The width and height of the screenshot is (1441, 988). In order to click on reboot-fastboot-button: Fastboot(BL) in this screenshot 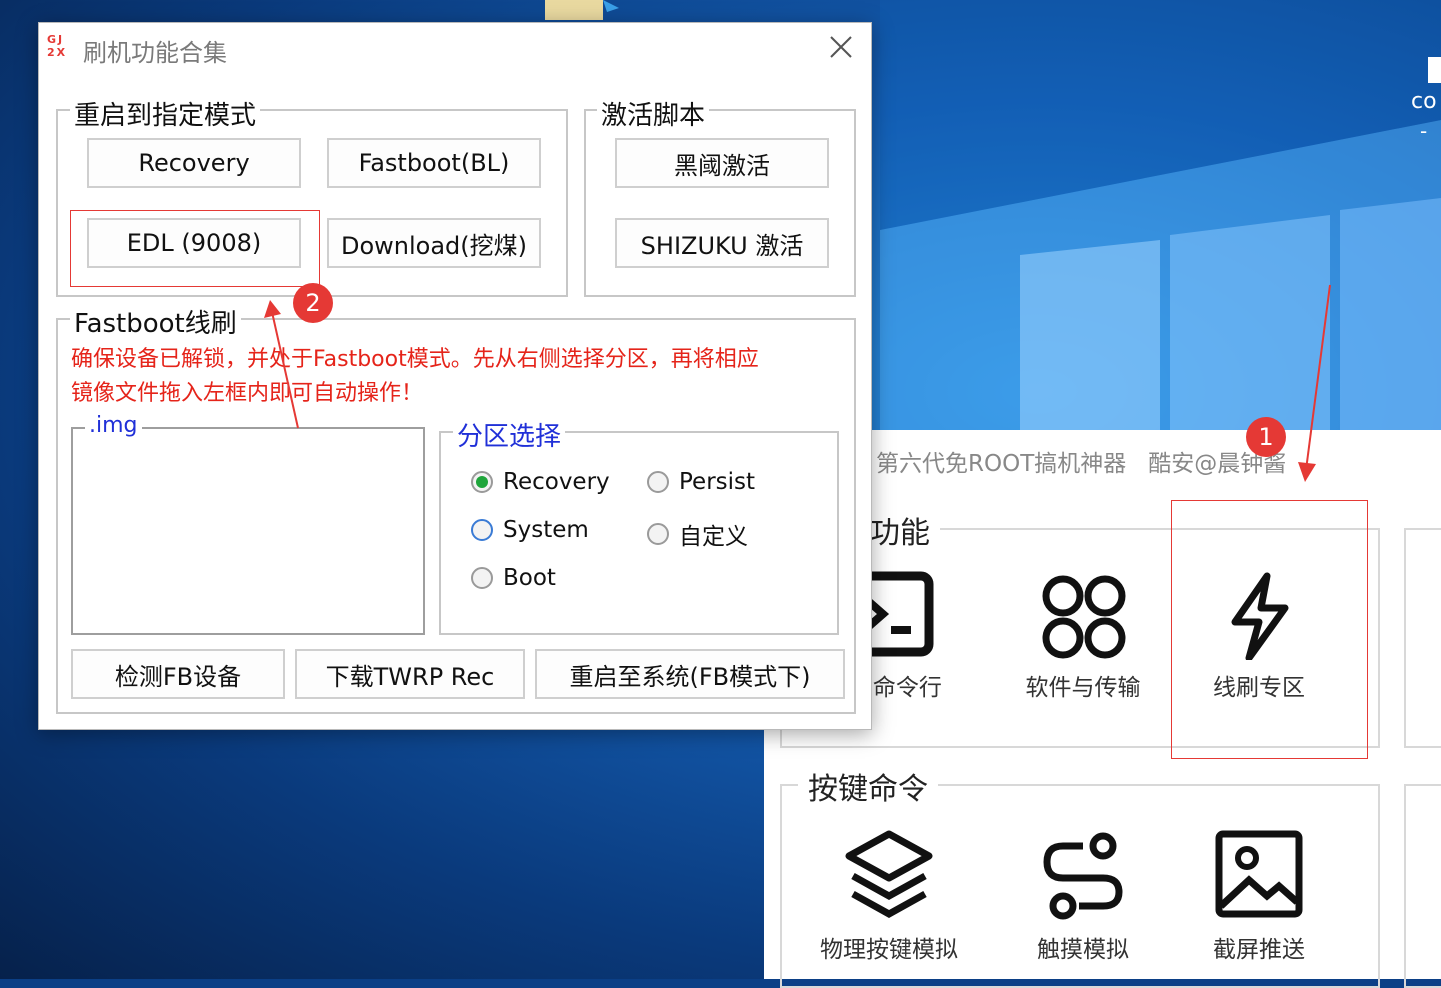, I will do `click(434, 163)`.